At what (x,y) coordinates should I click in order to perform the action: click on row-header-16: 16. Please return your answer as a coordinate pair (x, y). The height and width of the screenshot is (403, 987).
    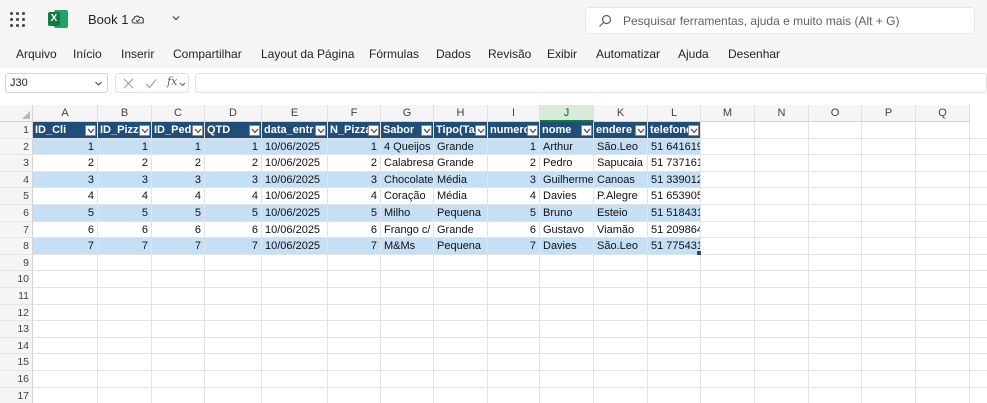
    Looking at the image, I should click on (16, 379).